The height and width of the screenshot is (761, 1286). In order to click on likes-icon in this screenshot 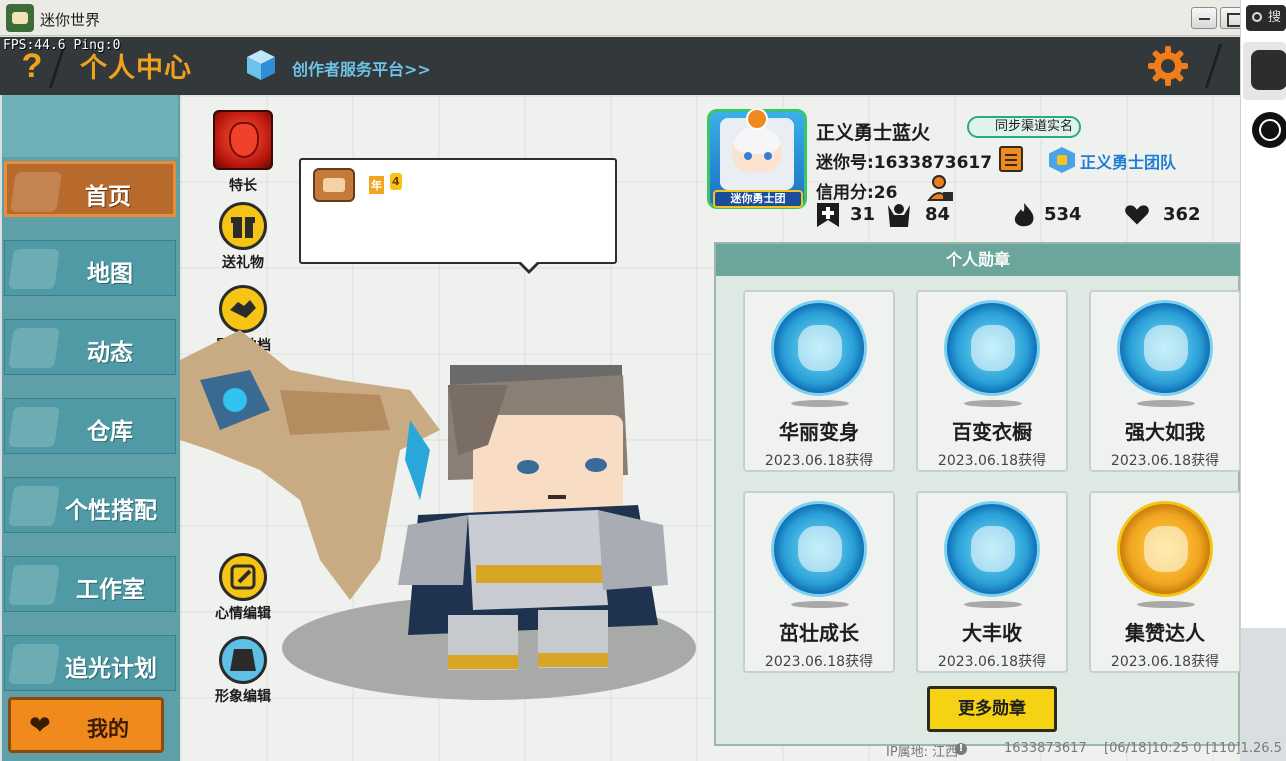, I will do `click(1137, 215)`.